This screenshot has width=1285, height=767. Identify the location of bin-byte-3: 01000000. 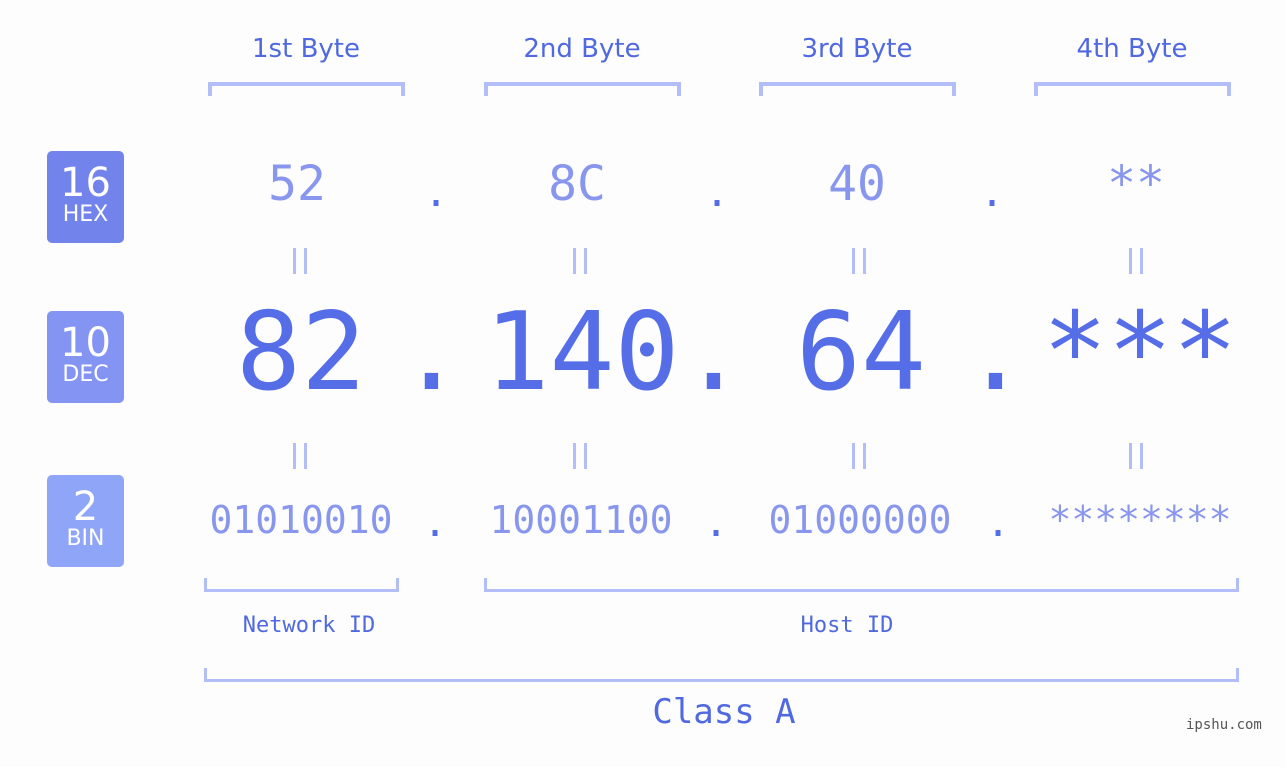
(860, 520).